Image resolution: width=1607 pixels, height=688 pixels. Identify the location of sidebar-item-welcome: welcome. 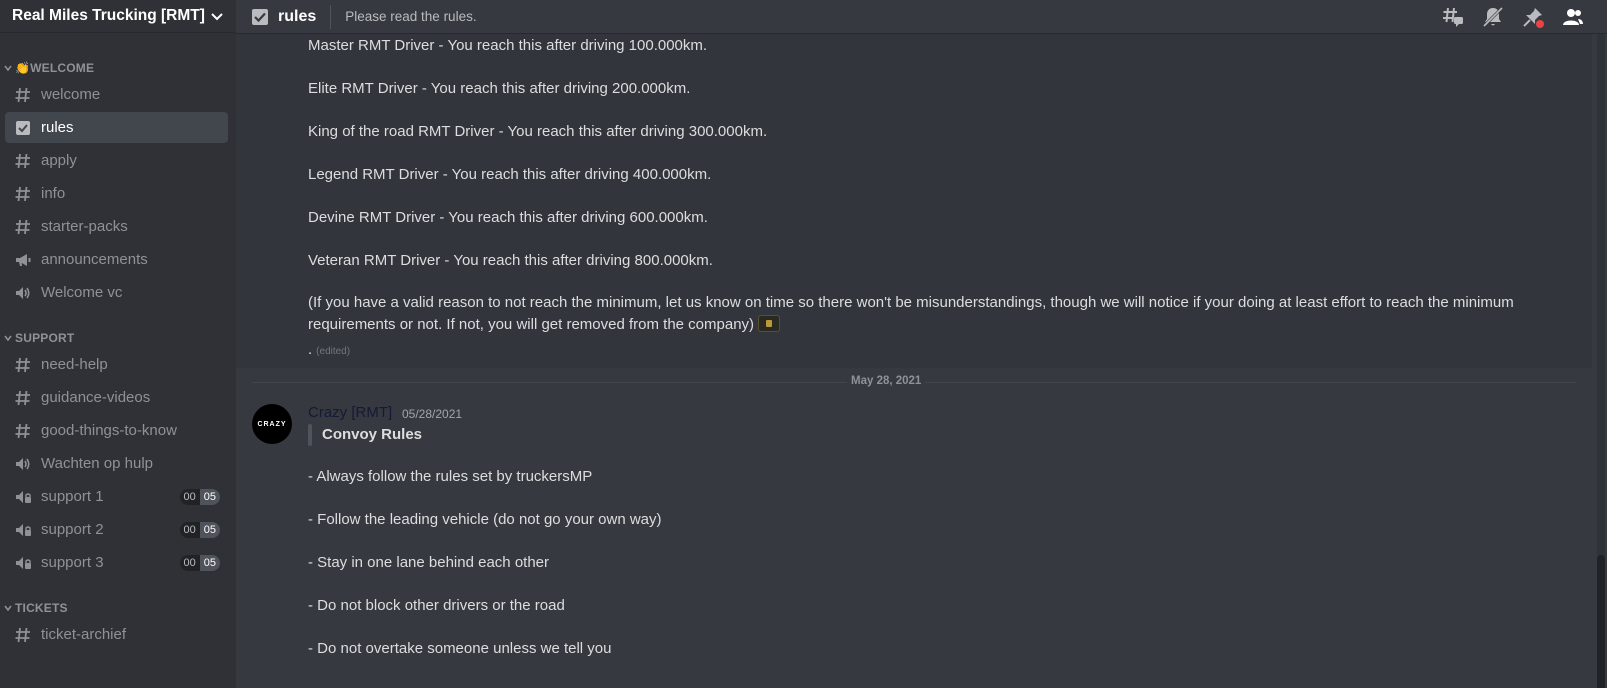
(116, 94).